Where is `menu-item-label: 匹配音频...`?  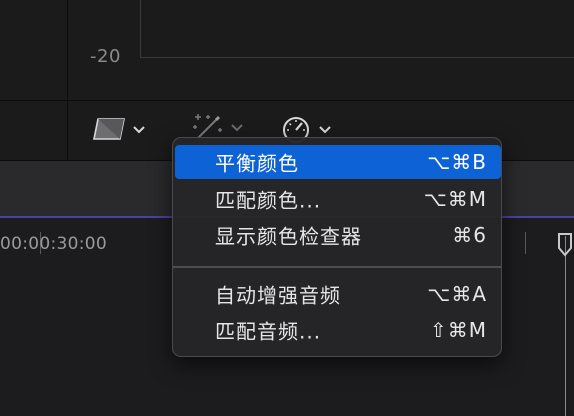 menu-item-label: 匹配音频... is located at coordinates (268, 331).